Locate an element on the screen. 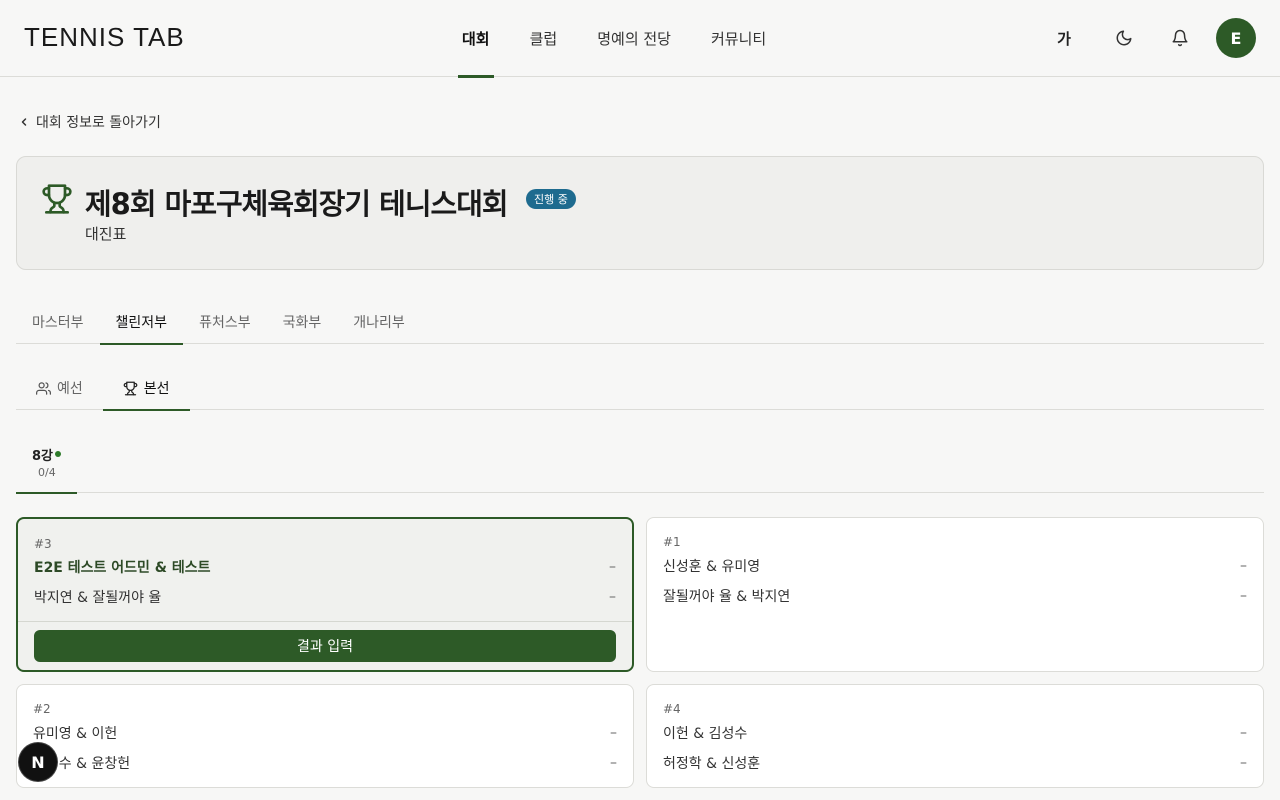  match-number: #4 is located at coordinates (672, 709).